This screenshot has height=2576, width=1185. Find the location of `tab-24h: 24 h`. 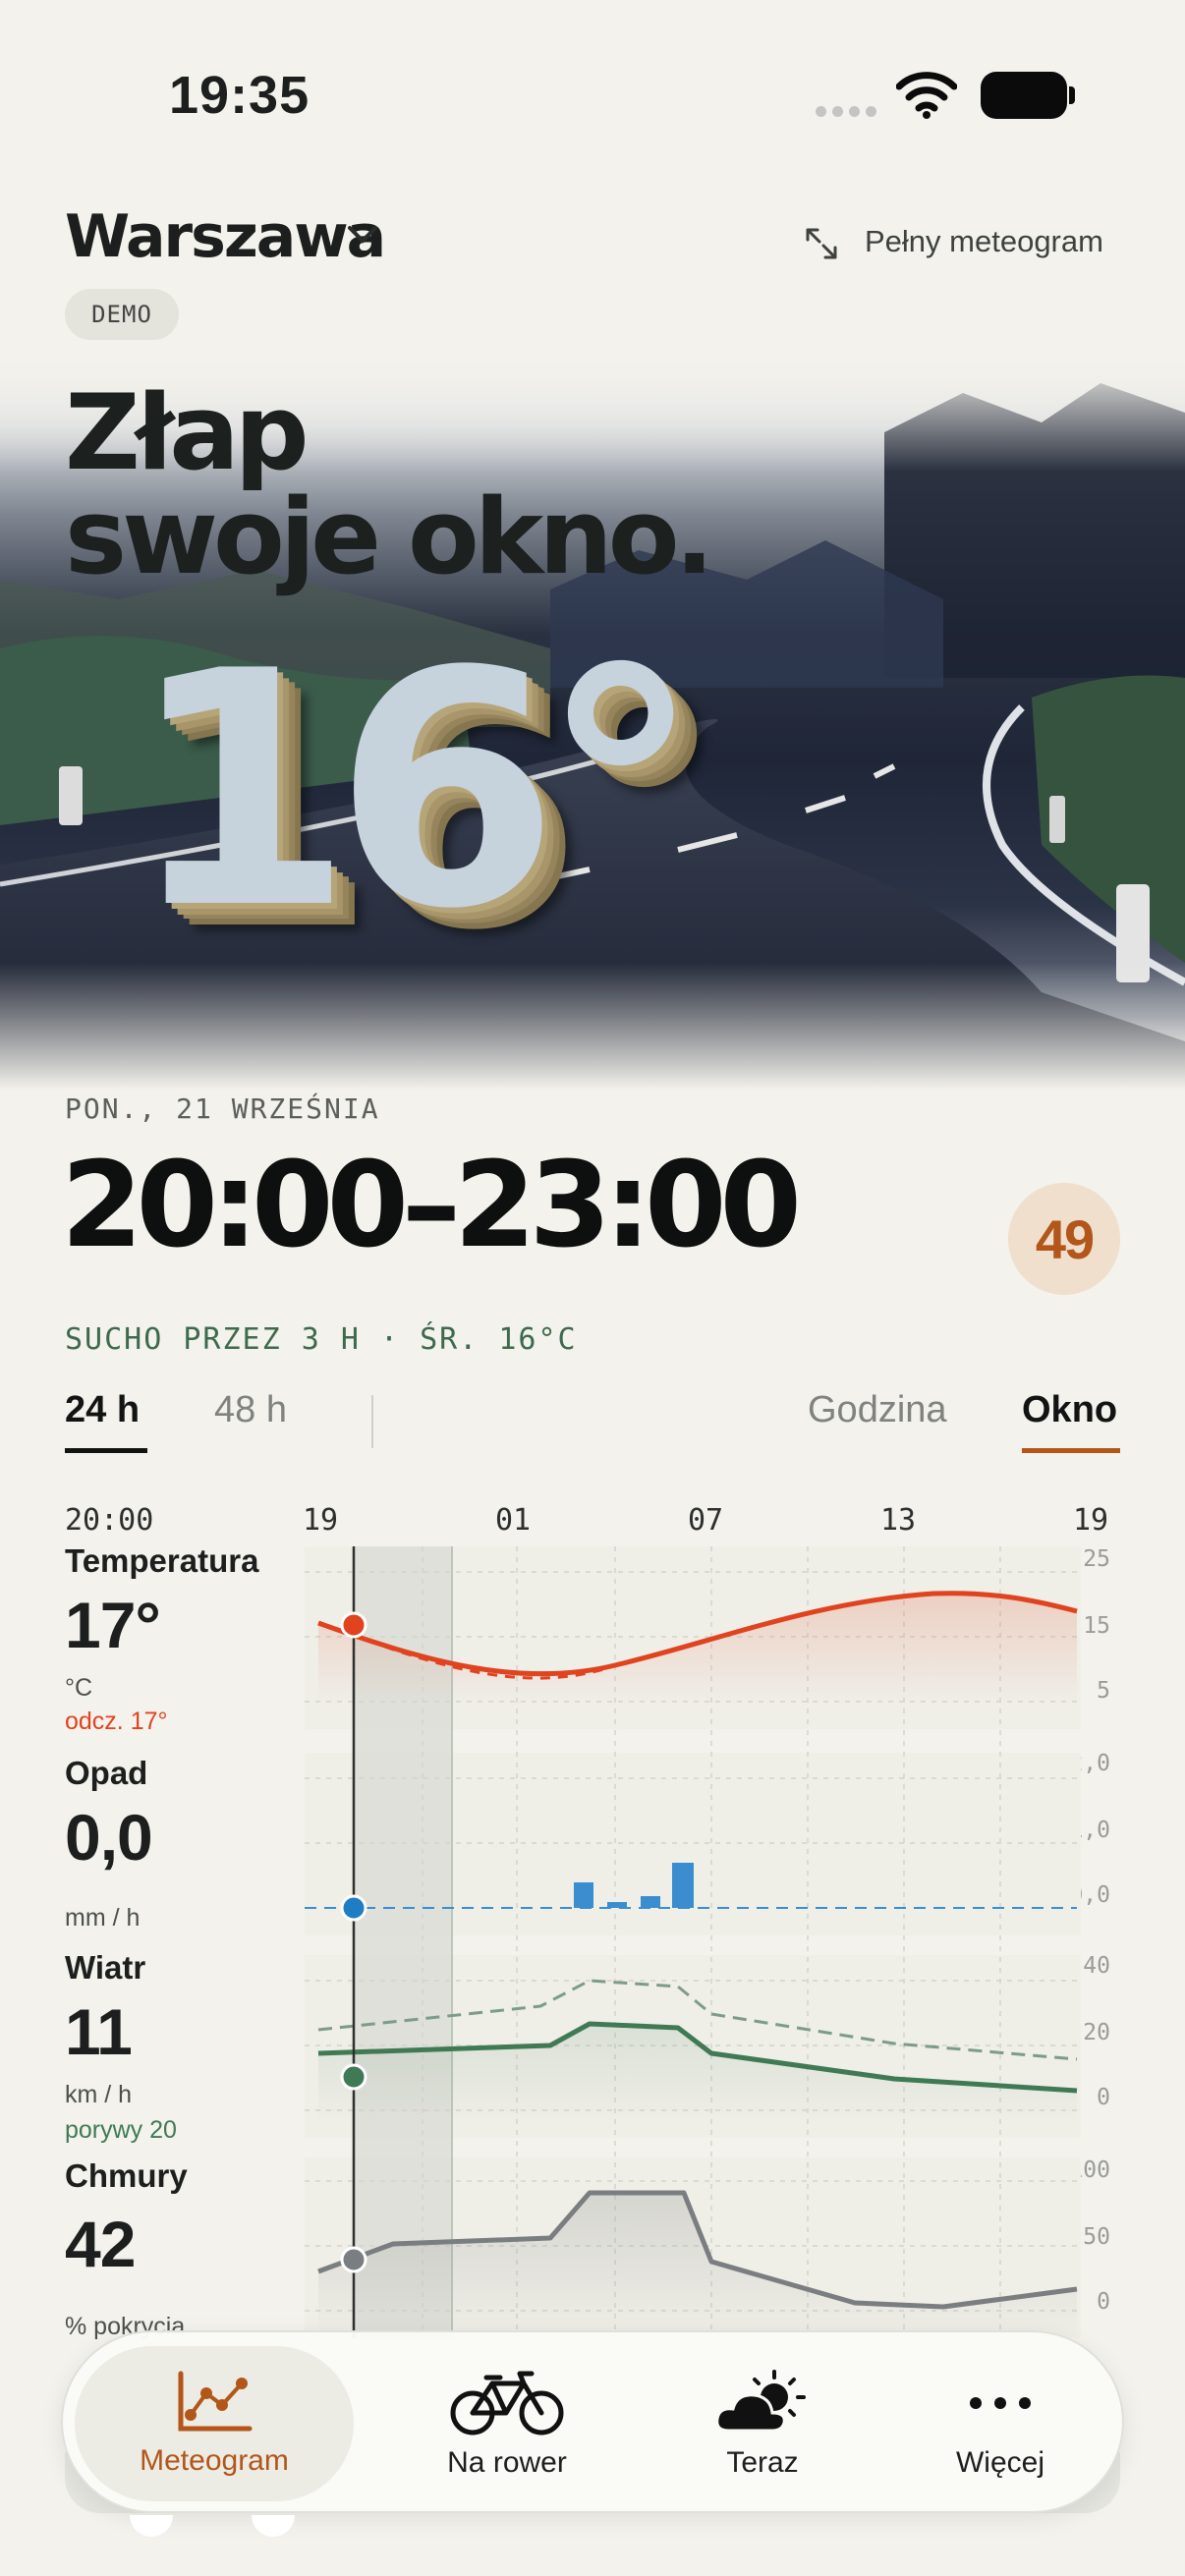

tab-24h: 24 h is located at coordinates (103, 1410).